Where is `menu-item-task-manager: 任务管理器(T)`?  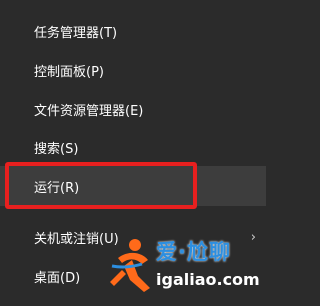 menu-item-task-manager: 任务管理器(T) is located at coordinates (133, 31).